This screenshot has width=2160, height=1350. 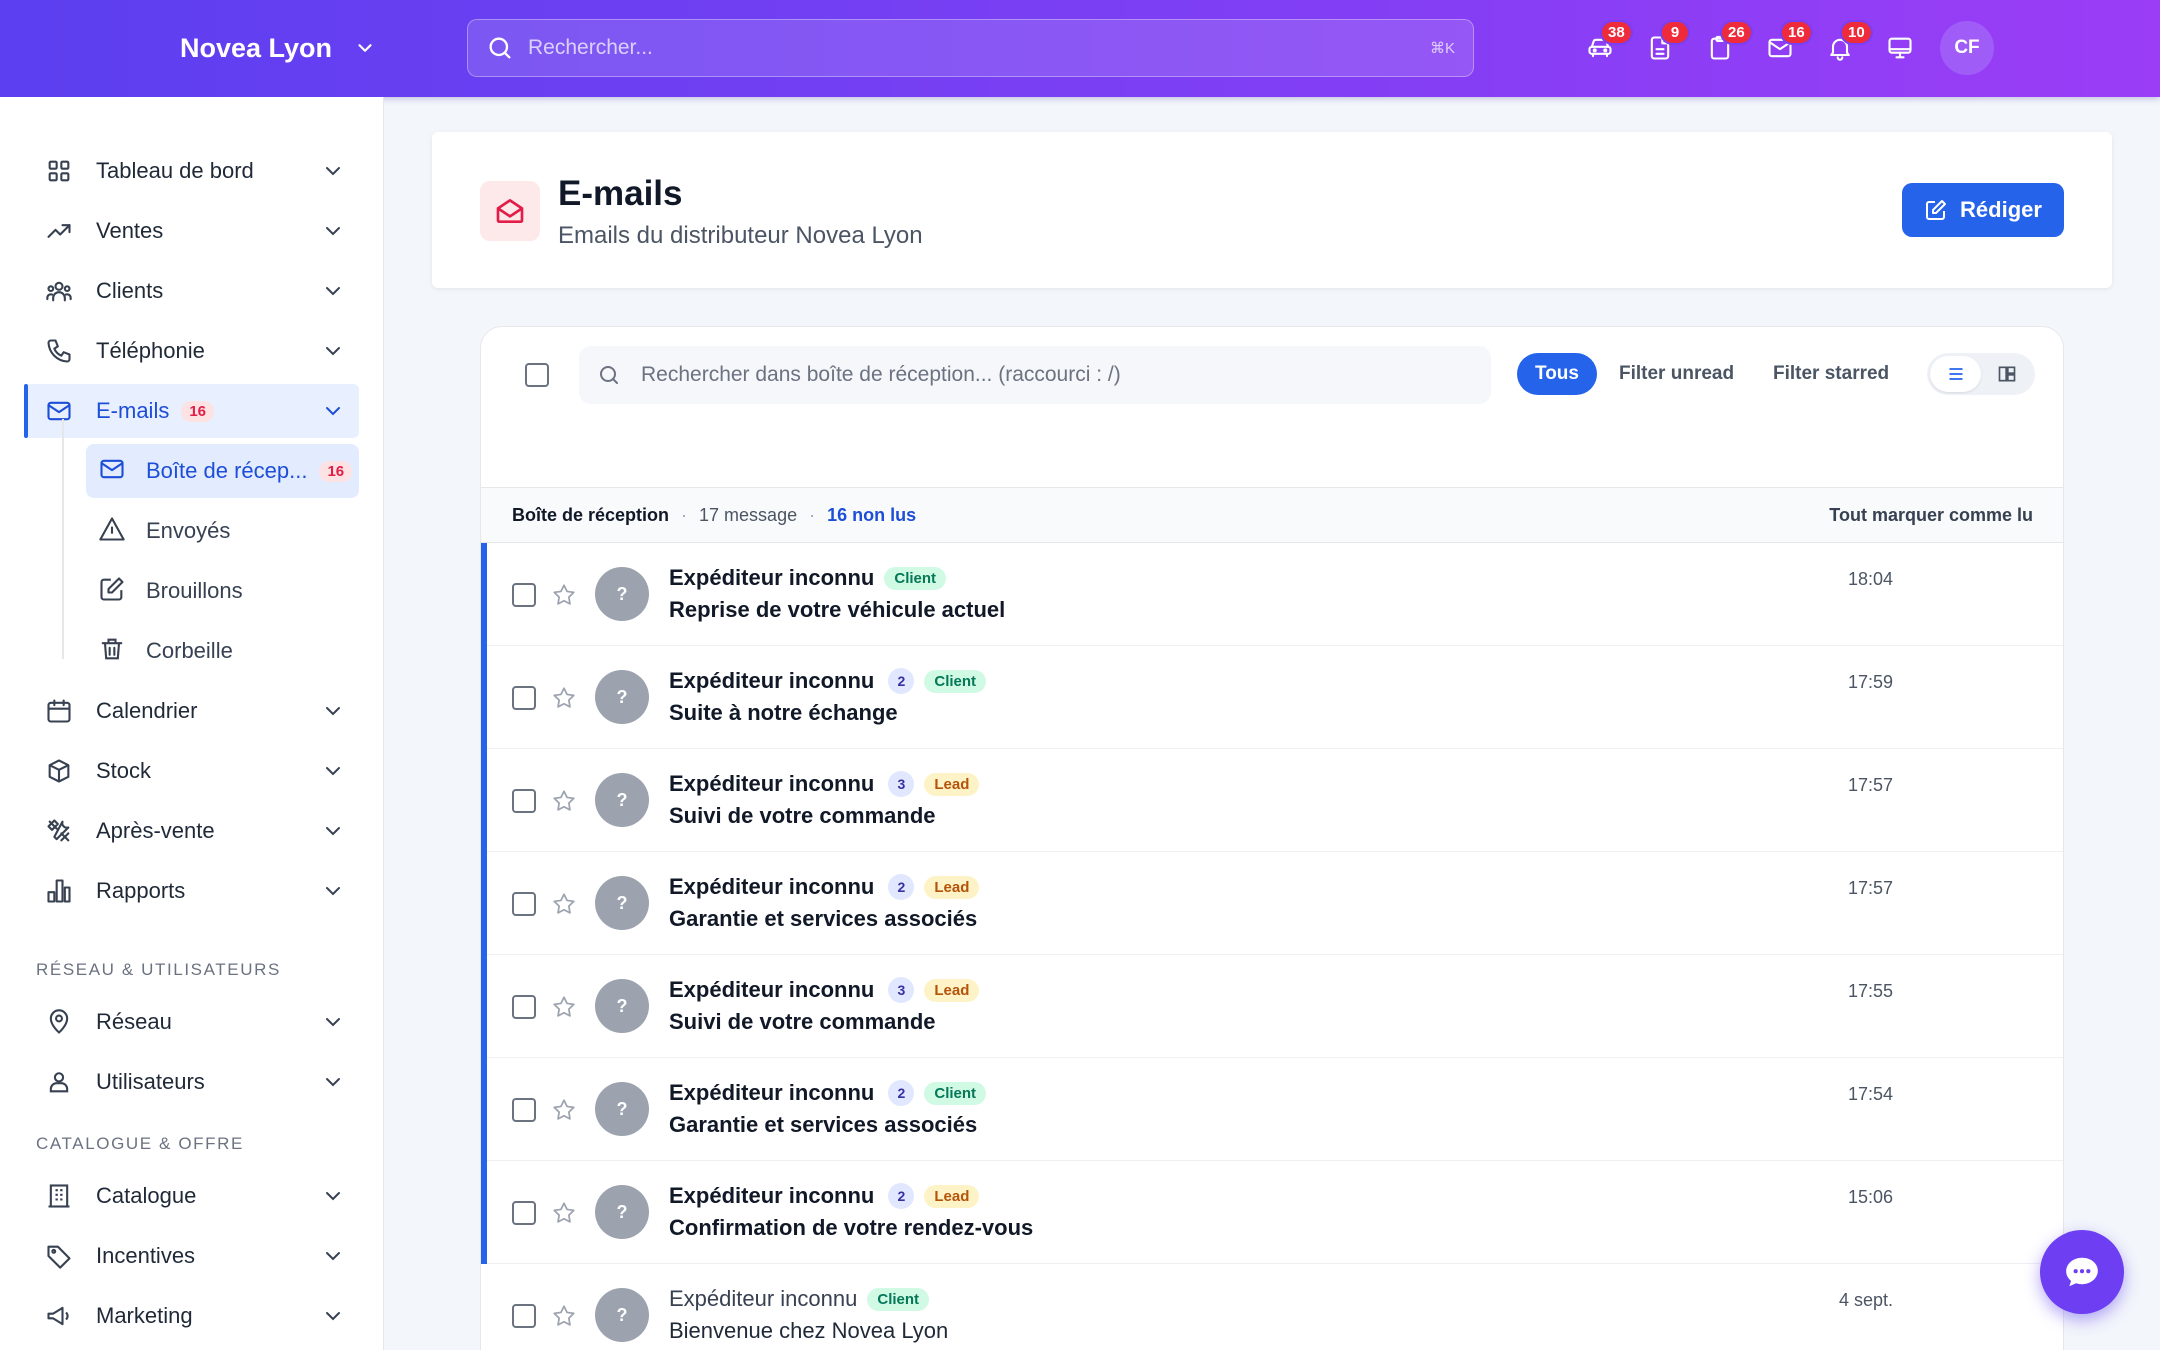 What do you see at coordinates (59, 411) in the screenshot?
I see `mail-icon` at bounding box center [59, 411].